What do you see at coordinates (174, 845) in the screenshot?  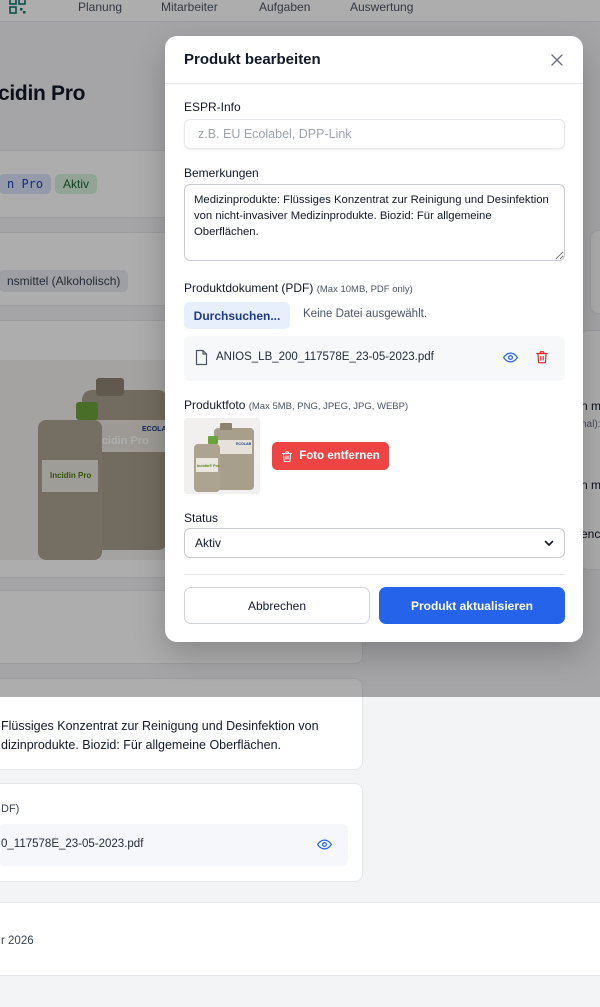 I see `document-row: 0_117578E_23-05-2023.pdf` at bounding box center [174, 845].